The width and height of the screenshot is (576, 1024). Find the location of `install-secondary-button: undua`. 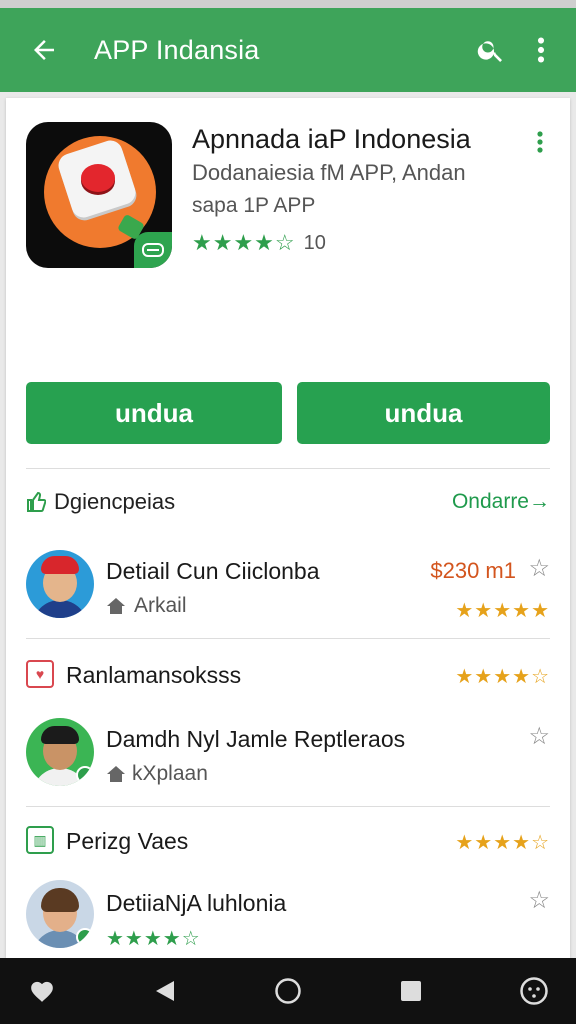

install-secondary-button: undua is located at coordinates (423, 413).